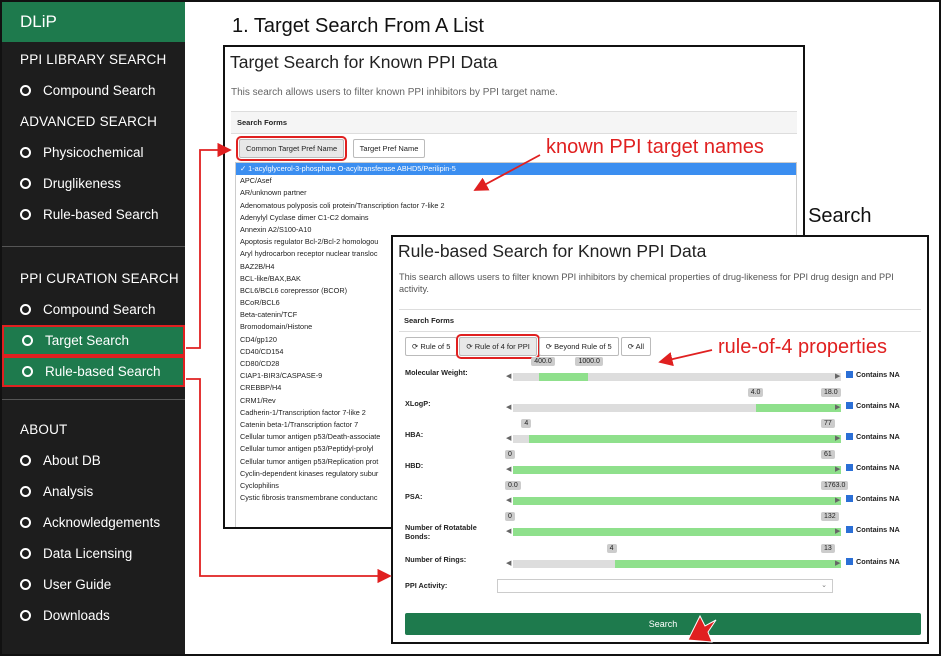 The width and height of the screenshot is (941, 656). What do you see at coordinates (209, 245) in the screenshot?
I see `arrow-target-search` at bounding box center [209, 245].